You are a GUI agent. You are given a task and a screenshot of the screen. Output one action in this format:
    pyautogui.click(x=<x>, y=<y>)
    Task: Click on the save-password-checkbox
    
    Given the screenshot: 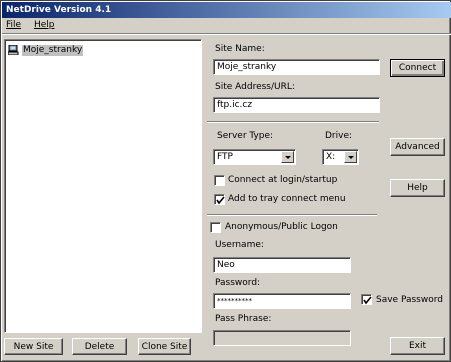 What is the action you would take?
    pyautogui.click(x=366, y=299)
    